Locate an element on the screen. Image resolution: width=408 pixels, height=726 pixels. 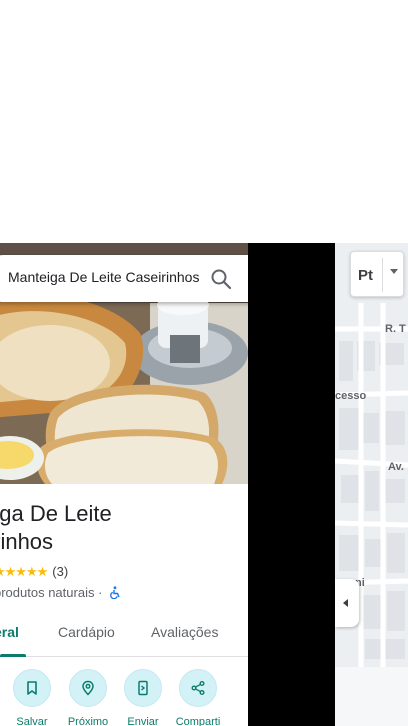
tab-menu: Cardápio is located at coordinates (86, 632).